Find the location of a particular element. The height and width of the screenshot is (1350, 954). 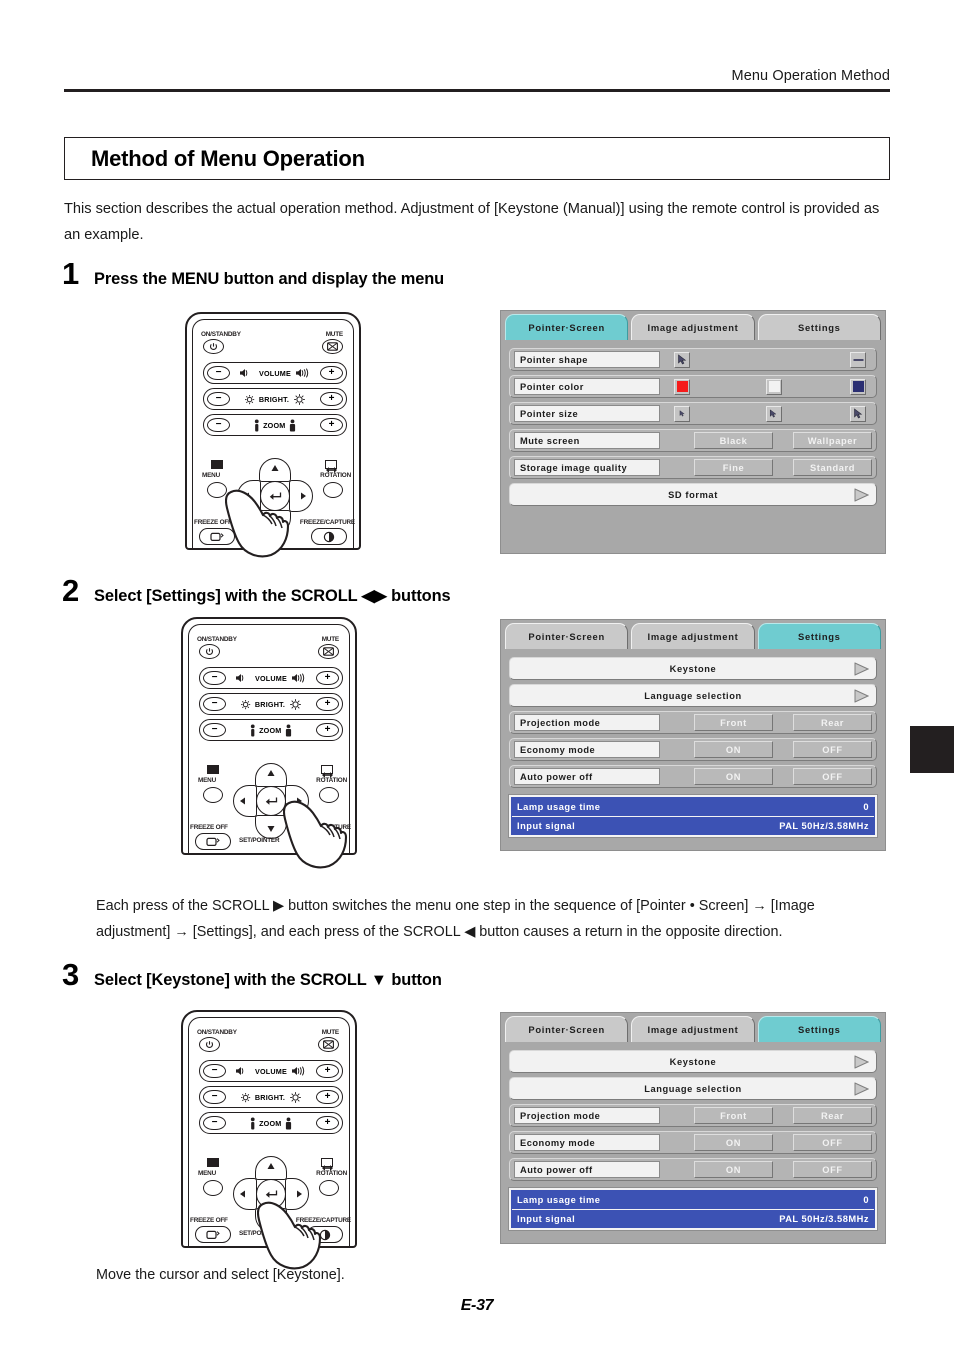

set-pointer-label: SET/POINTER is located at coordinates (259, 840).